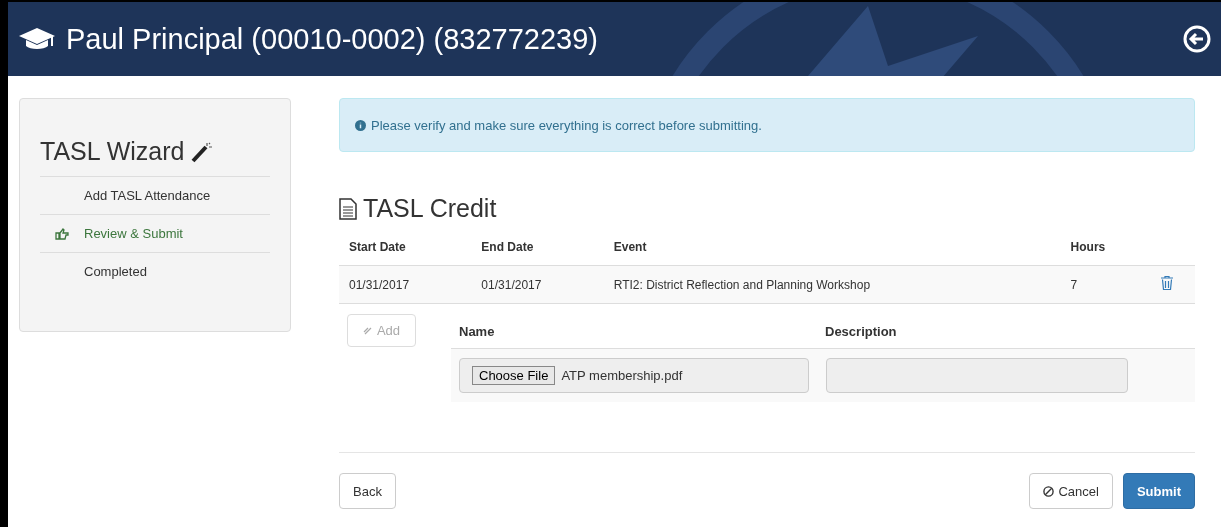 This screenshot has width=1221, height=527. I want to click on file-input: Choose File ATP membership.pdf, so click(634, 375).